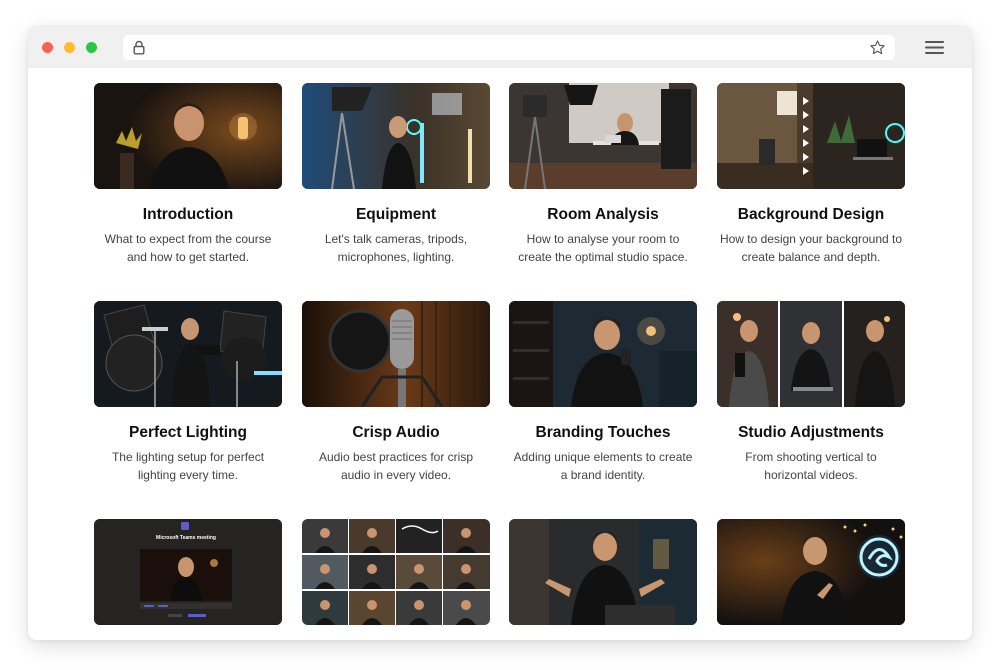  Describe the element at coordinates (934, 47) in the screenshot. I see `hamburger-menu-icon` at that location.